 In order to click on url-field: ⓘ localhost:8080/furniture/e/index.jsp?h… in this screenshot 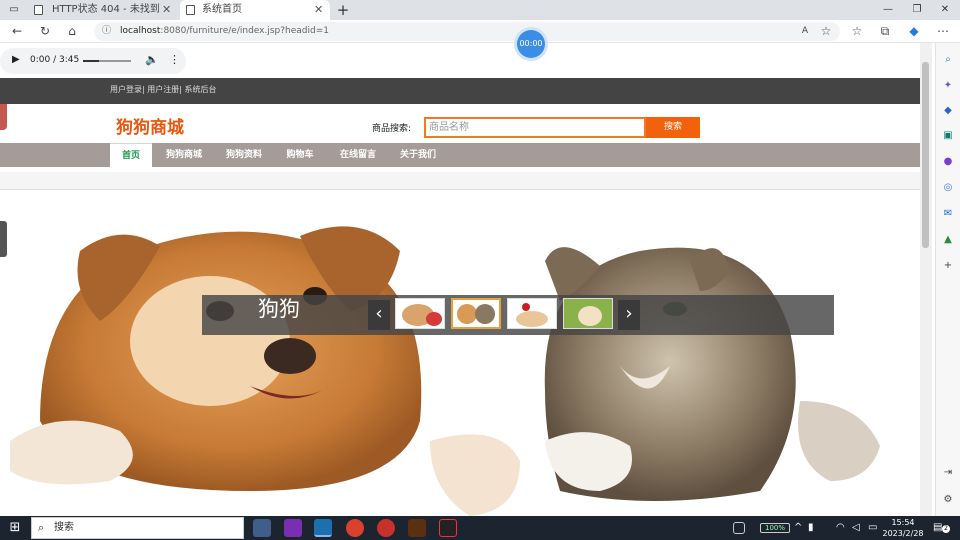, I will do `click(467, 31)`.